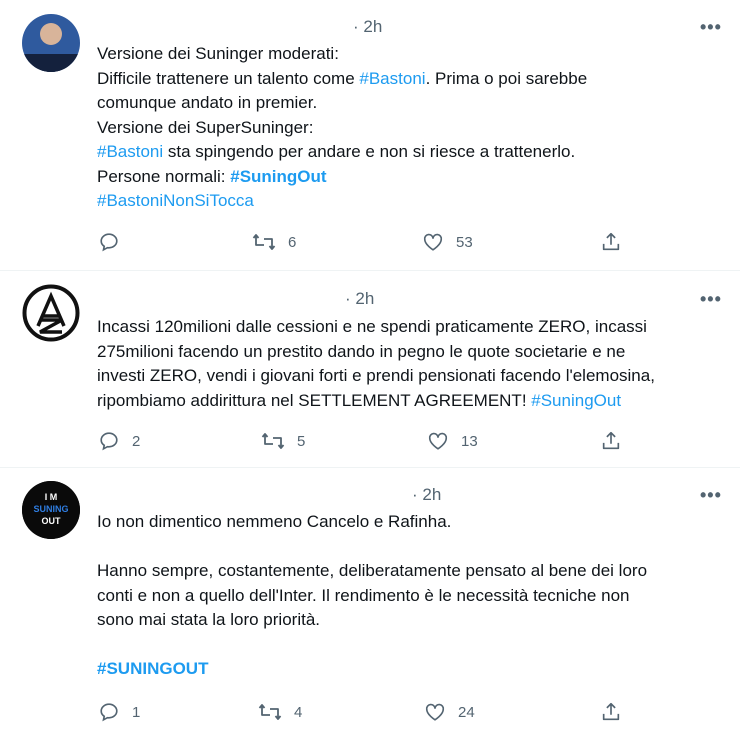 This screenshot has width=740, height=740. What do you see at coordinates (449, 712) in the screenshot?
I see `like-button: 24` at bounding box center [449, 712].